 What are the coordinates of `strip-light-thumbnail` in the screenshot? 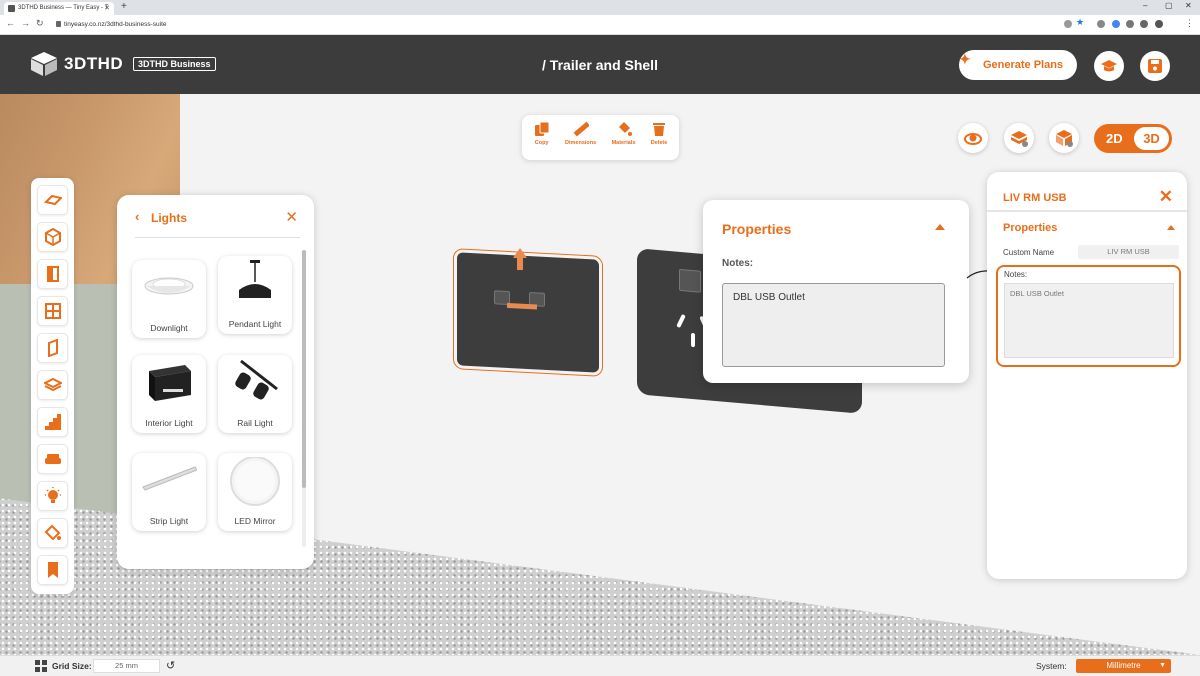 It's located at (169, 478).